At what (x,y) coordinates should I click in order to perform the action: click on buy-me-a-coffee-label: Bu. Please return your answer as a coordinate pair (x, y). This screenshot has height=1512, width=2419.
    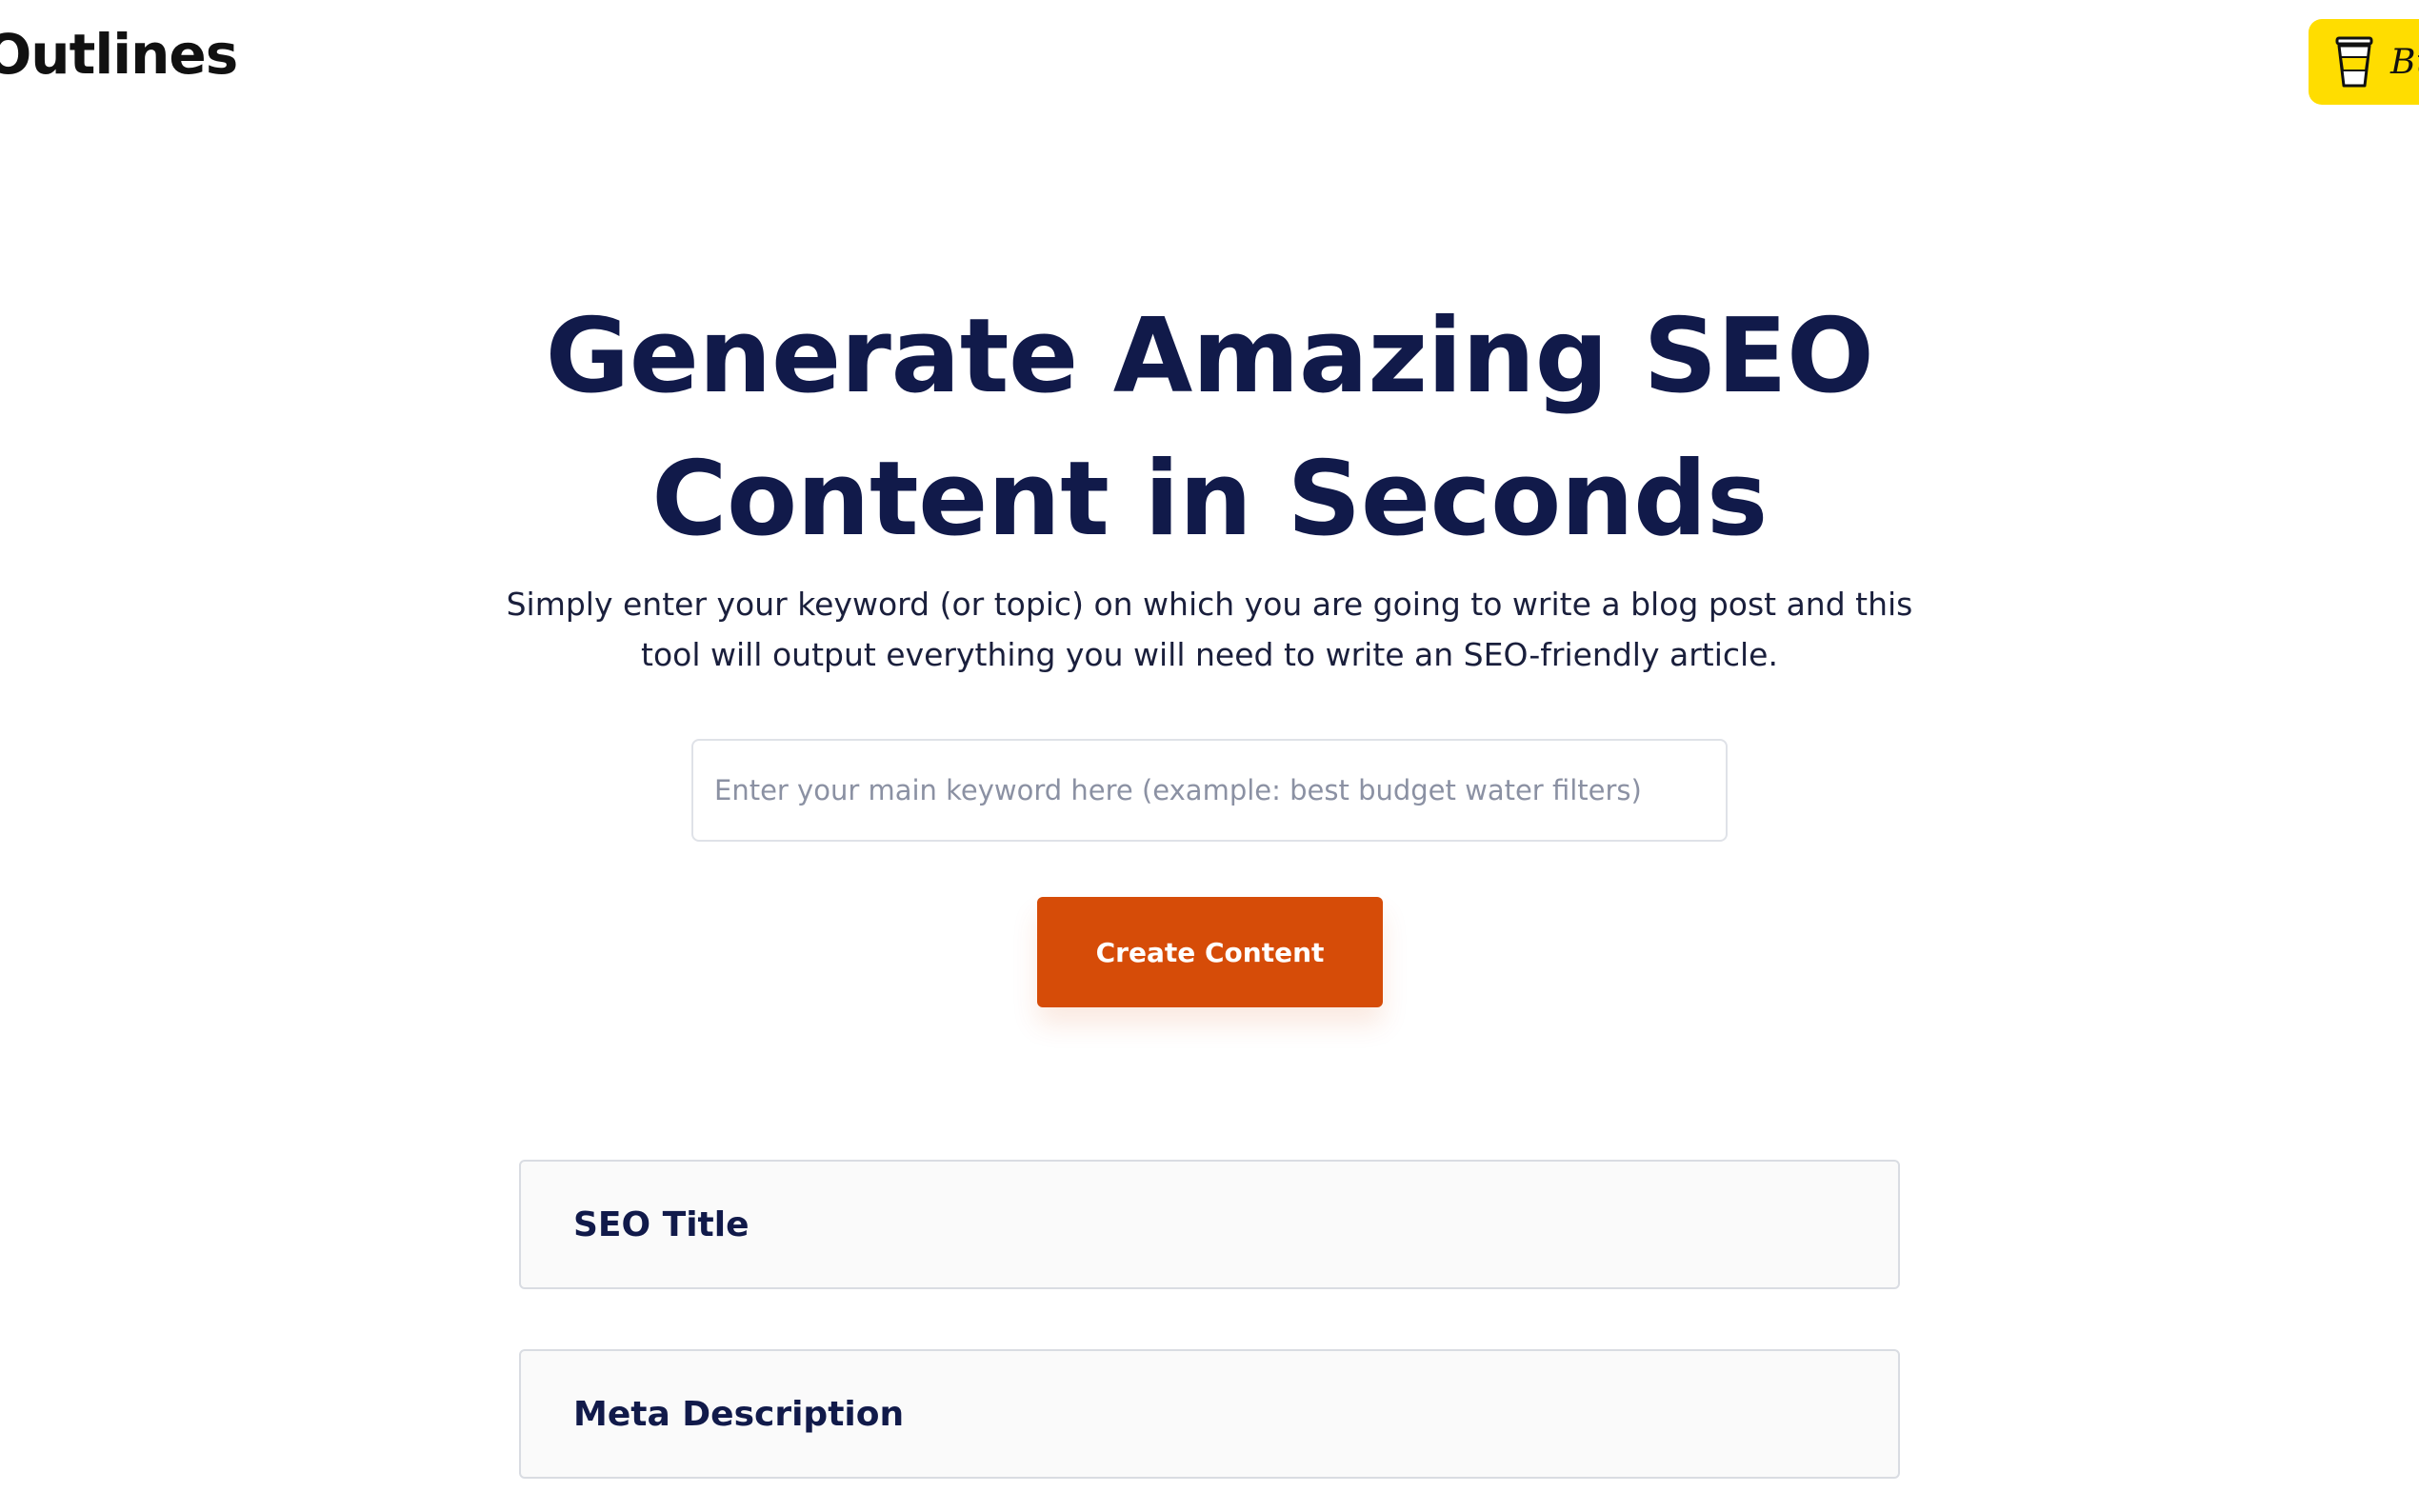
    Looking at the image, I should click on (2404, 62).